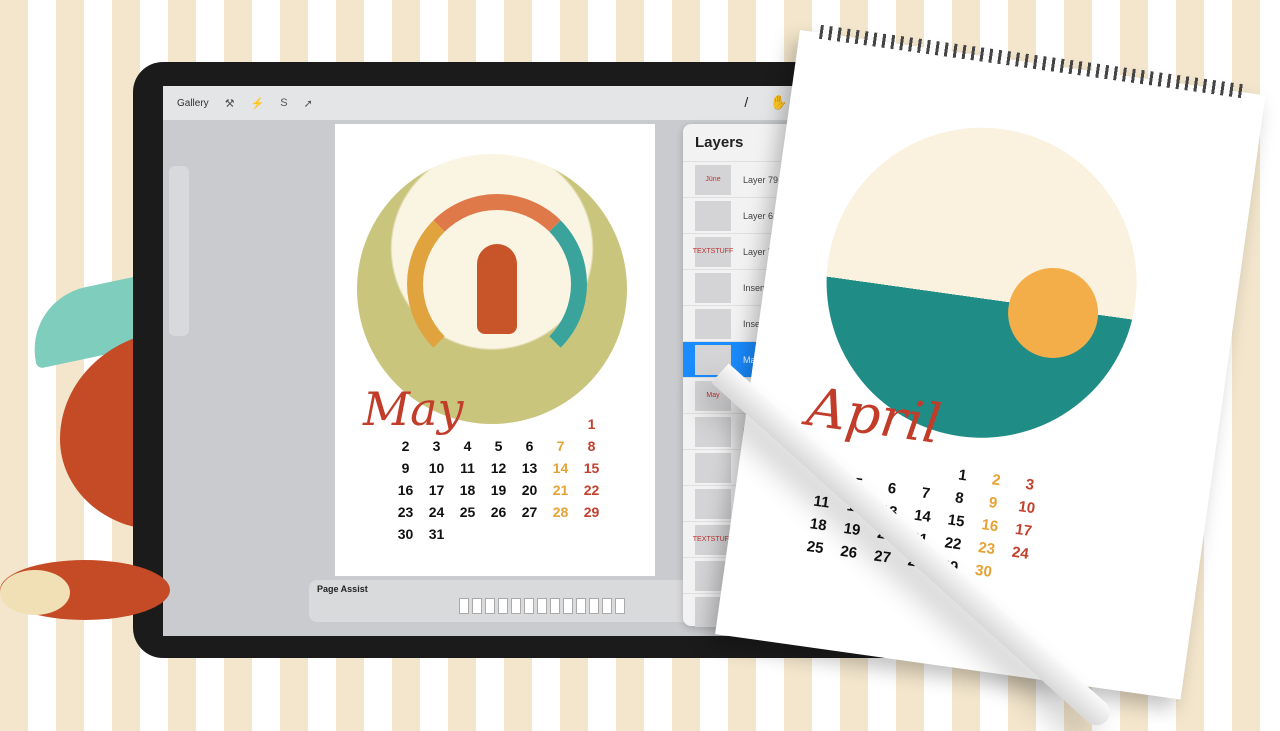  I want to click on page-assist-bar: Page Assist, so click(519, 601).